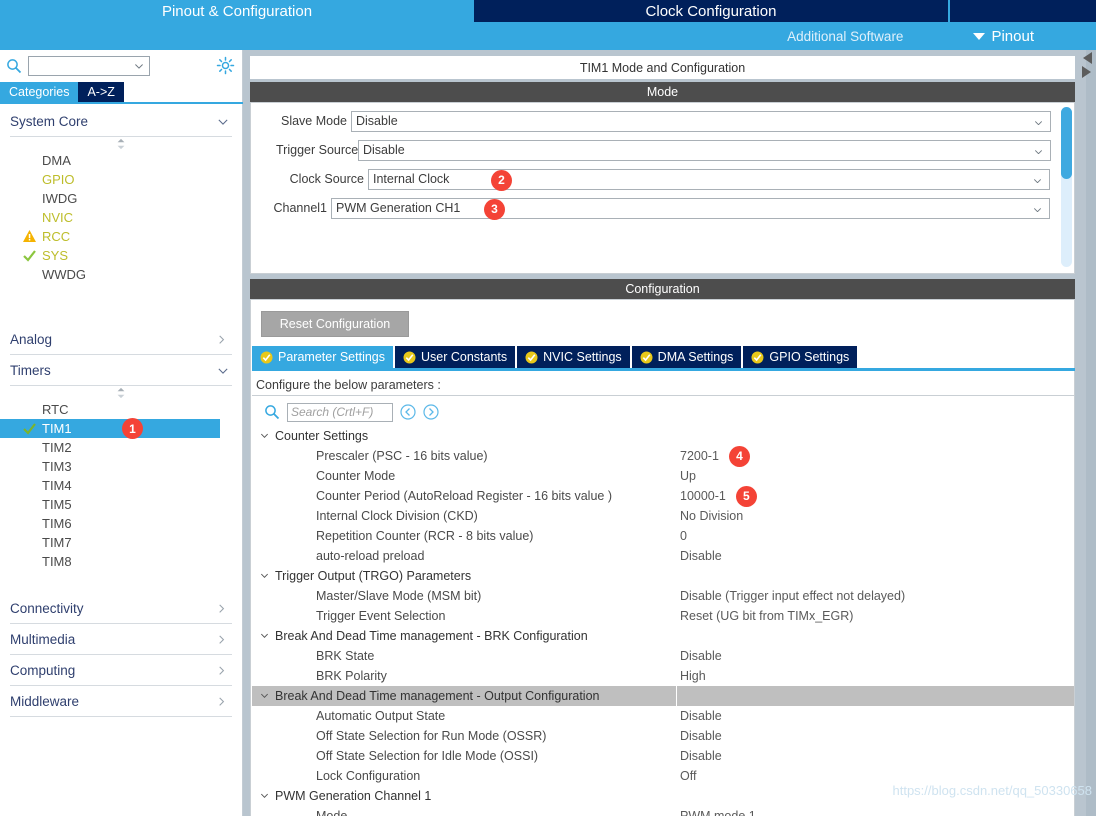 This screenshot has width=1096, height=816. Describe the element at coordinates (121, 121) in the screenshot. I see `sidebar-category-system-core: System Core` at that location.